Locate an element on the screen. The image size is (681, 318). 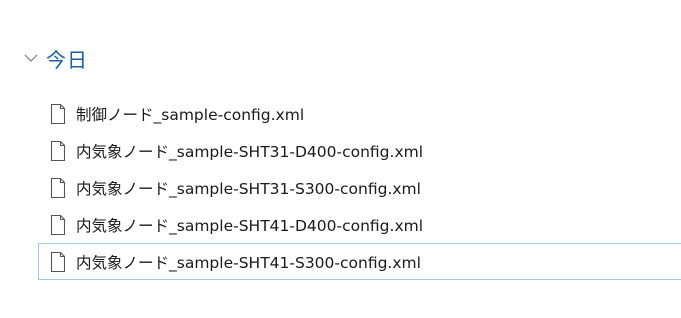
file-name: 制御ノード_sample-config.xml is located at coordinates (190, 114).